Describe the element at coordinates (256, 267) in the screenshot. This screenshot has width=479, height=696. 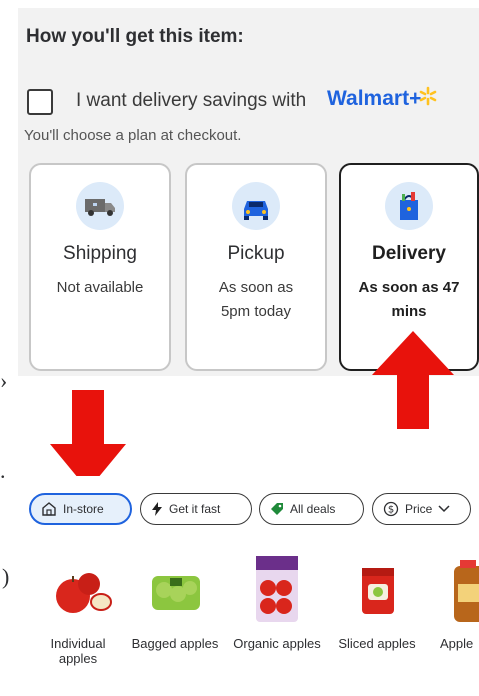
I see `pickup-option-card: Pickup As soon as 5pm today` at that location.